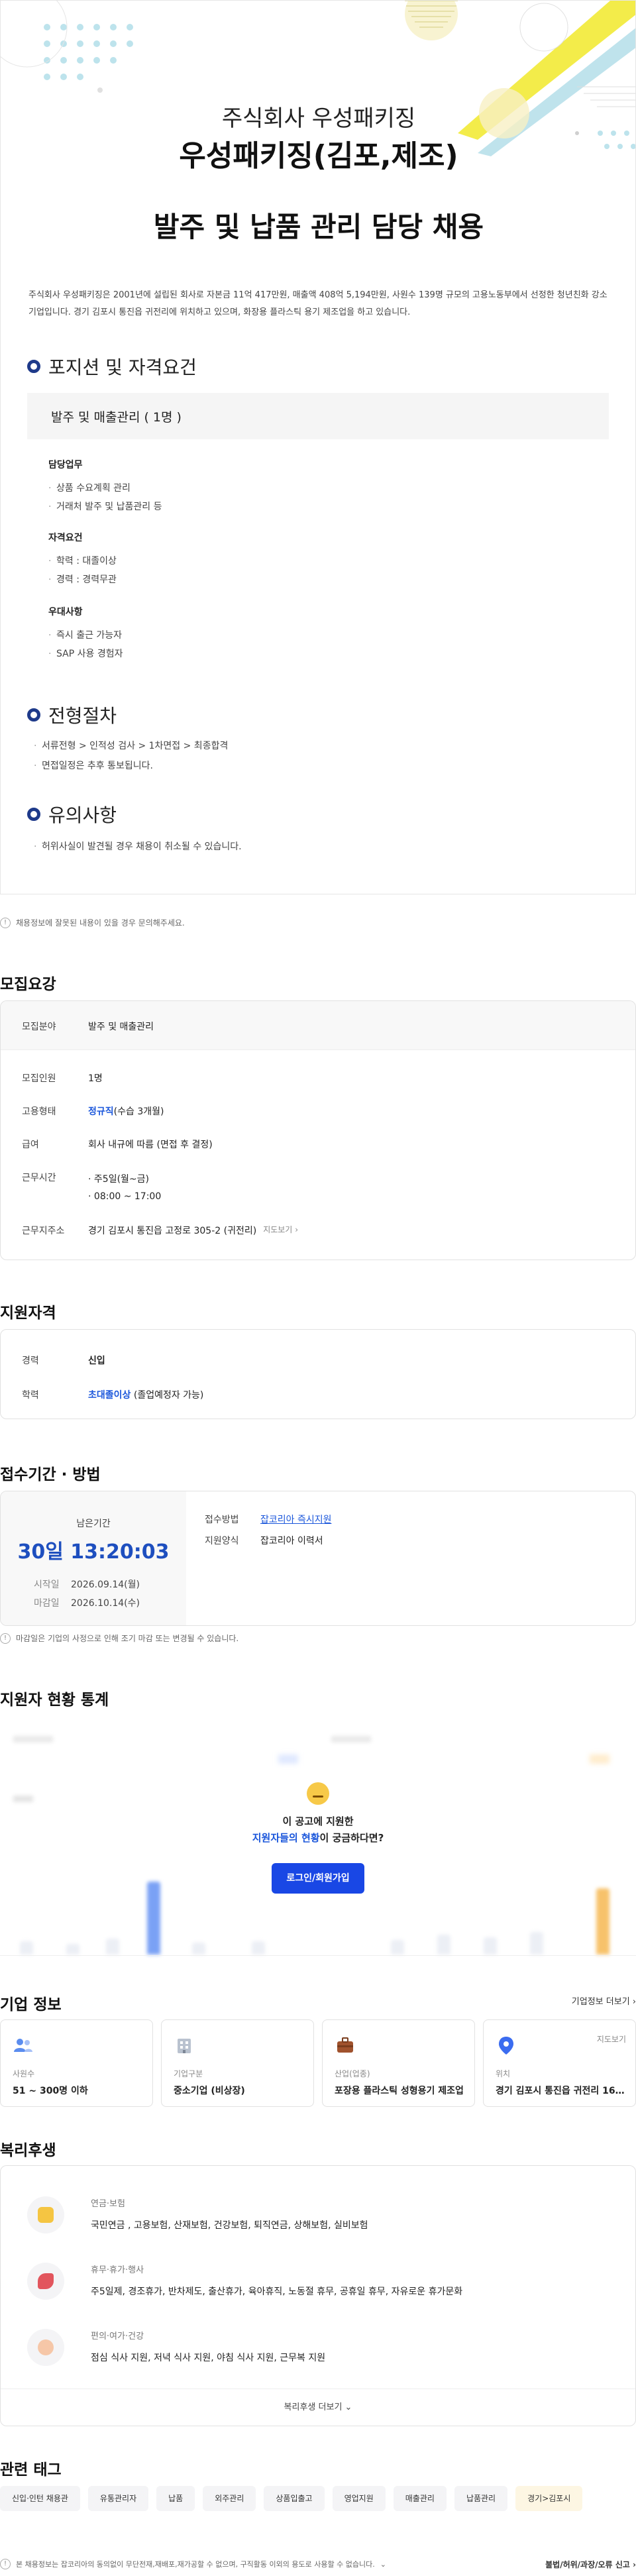 The image size is (636, 2576). I want to click on count-value: 1명, so click(96, 1078).